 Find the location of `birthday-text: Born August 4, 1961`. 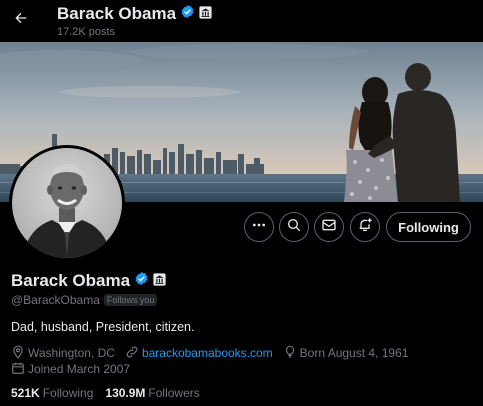

birthday-text: Born August 4, 1961 is located at coordinates (354, 353).